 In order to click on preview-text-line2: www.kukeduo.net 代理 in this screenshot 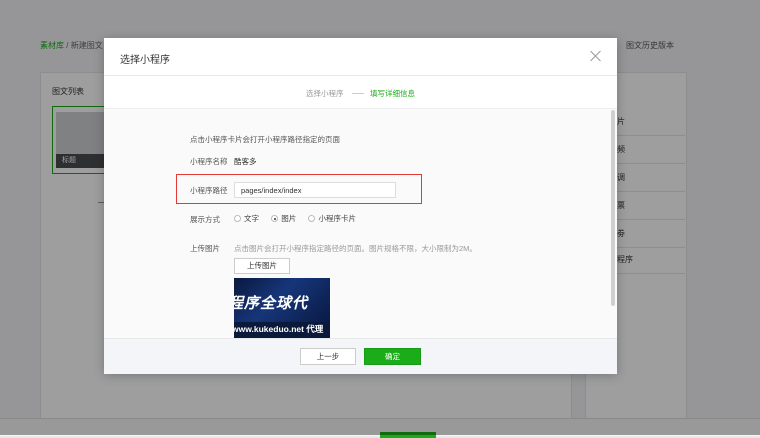, I will do `click(279, 329)`.